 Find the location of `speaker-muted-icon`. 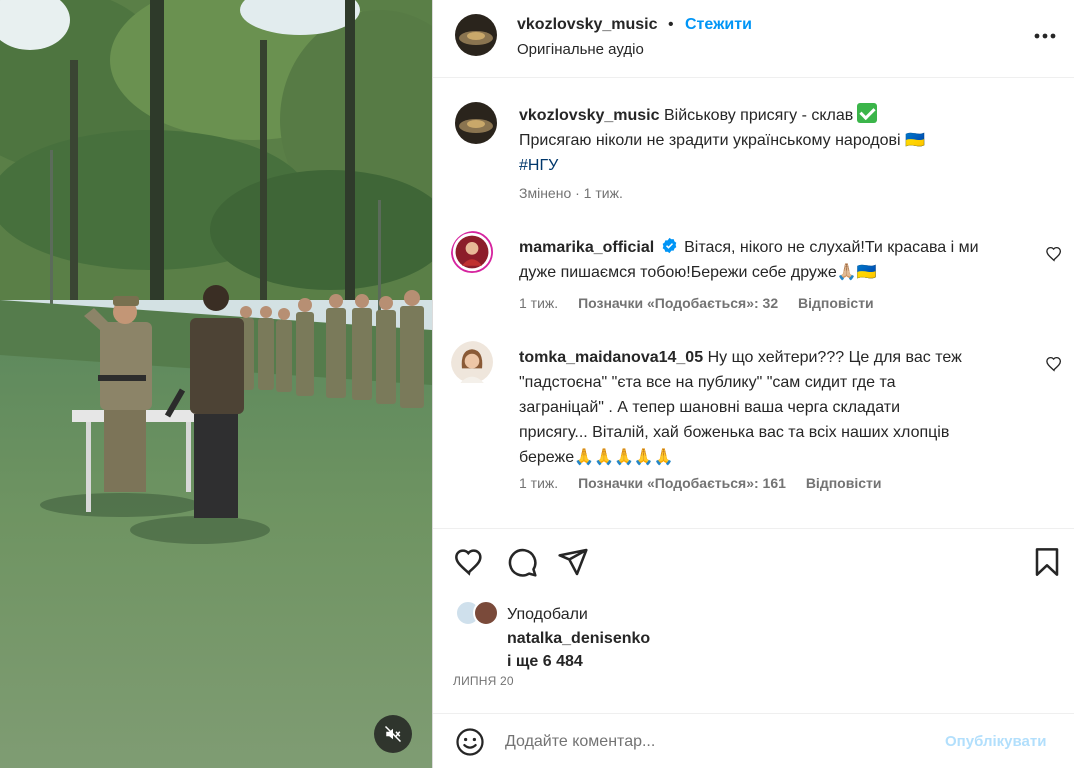

speaker-muted-icon is located at coordinates (393, 734).